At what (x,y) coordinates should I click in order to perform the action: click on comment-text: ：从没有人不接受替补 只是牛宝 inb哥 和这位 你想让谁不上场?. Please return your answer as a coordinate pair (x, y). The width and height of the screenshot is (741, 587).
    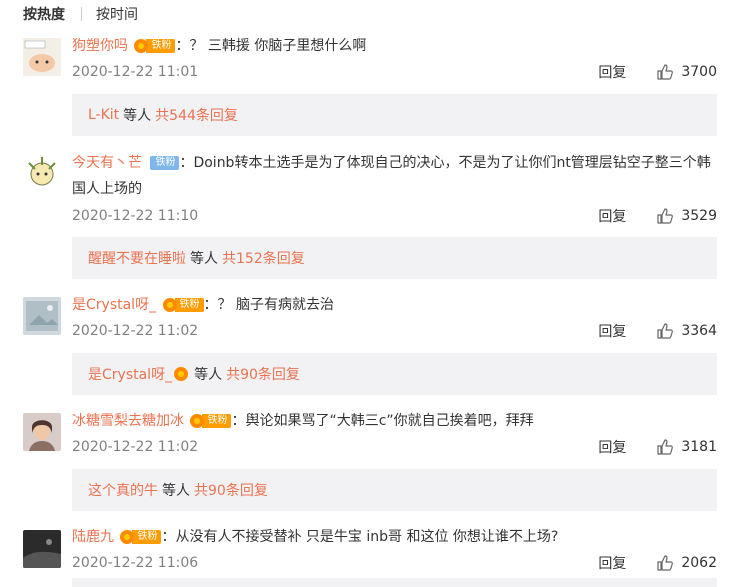
    Looking at the image, I should click on (360, 537).